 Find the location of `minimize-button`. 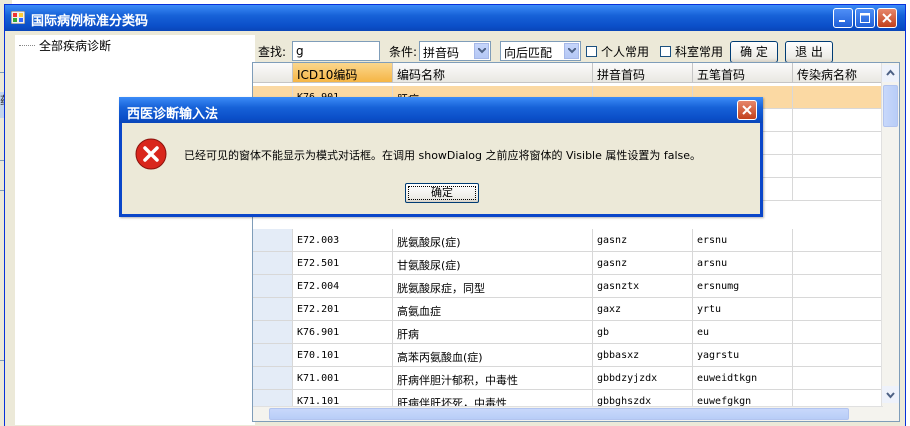

minimize-button is located at coordinates (843, 18).